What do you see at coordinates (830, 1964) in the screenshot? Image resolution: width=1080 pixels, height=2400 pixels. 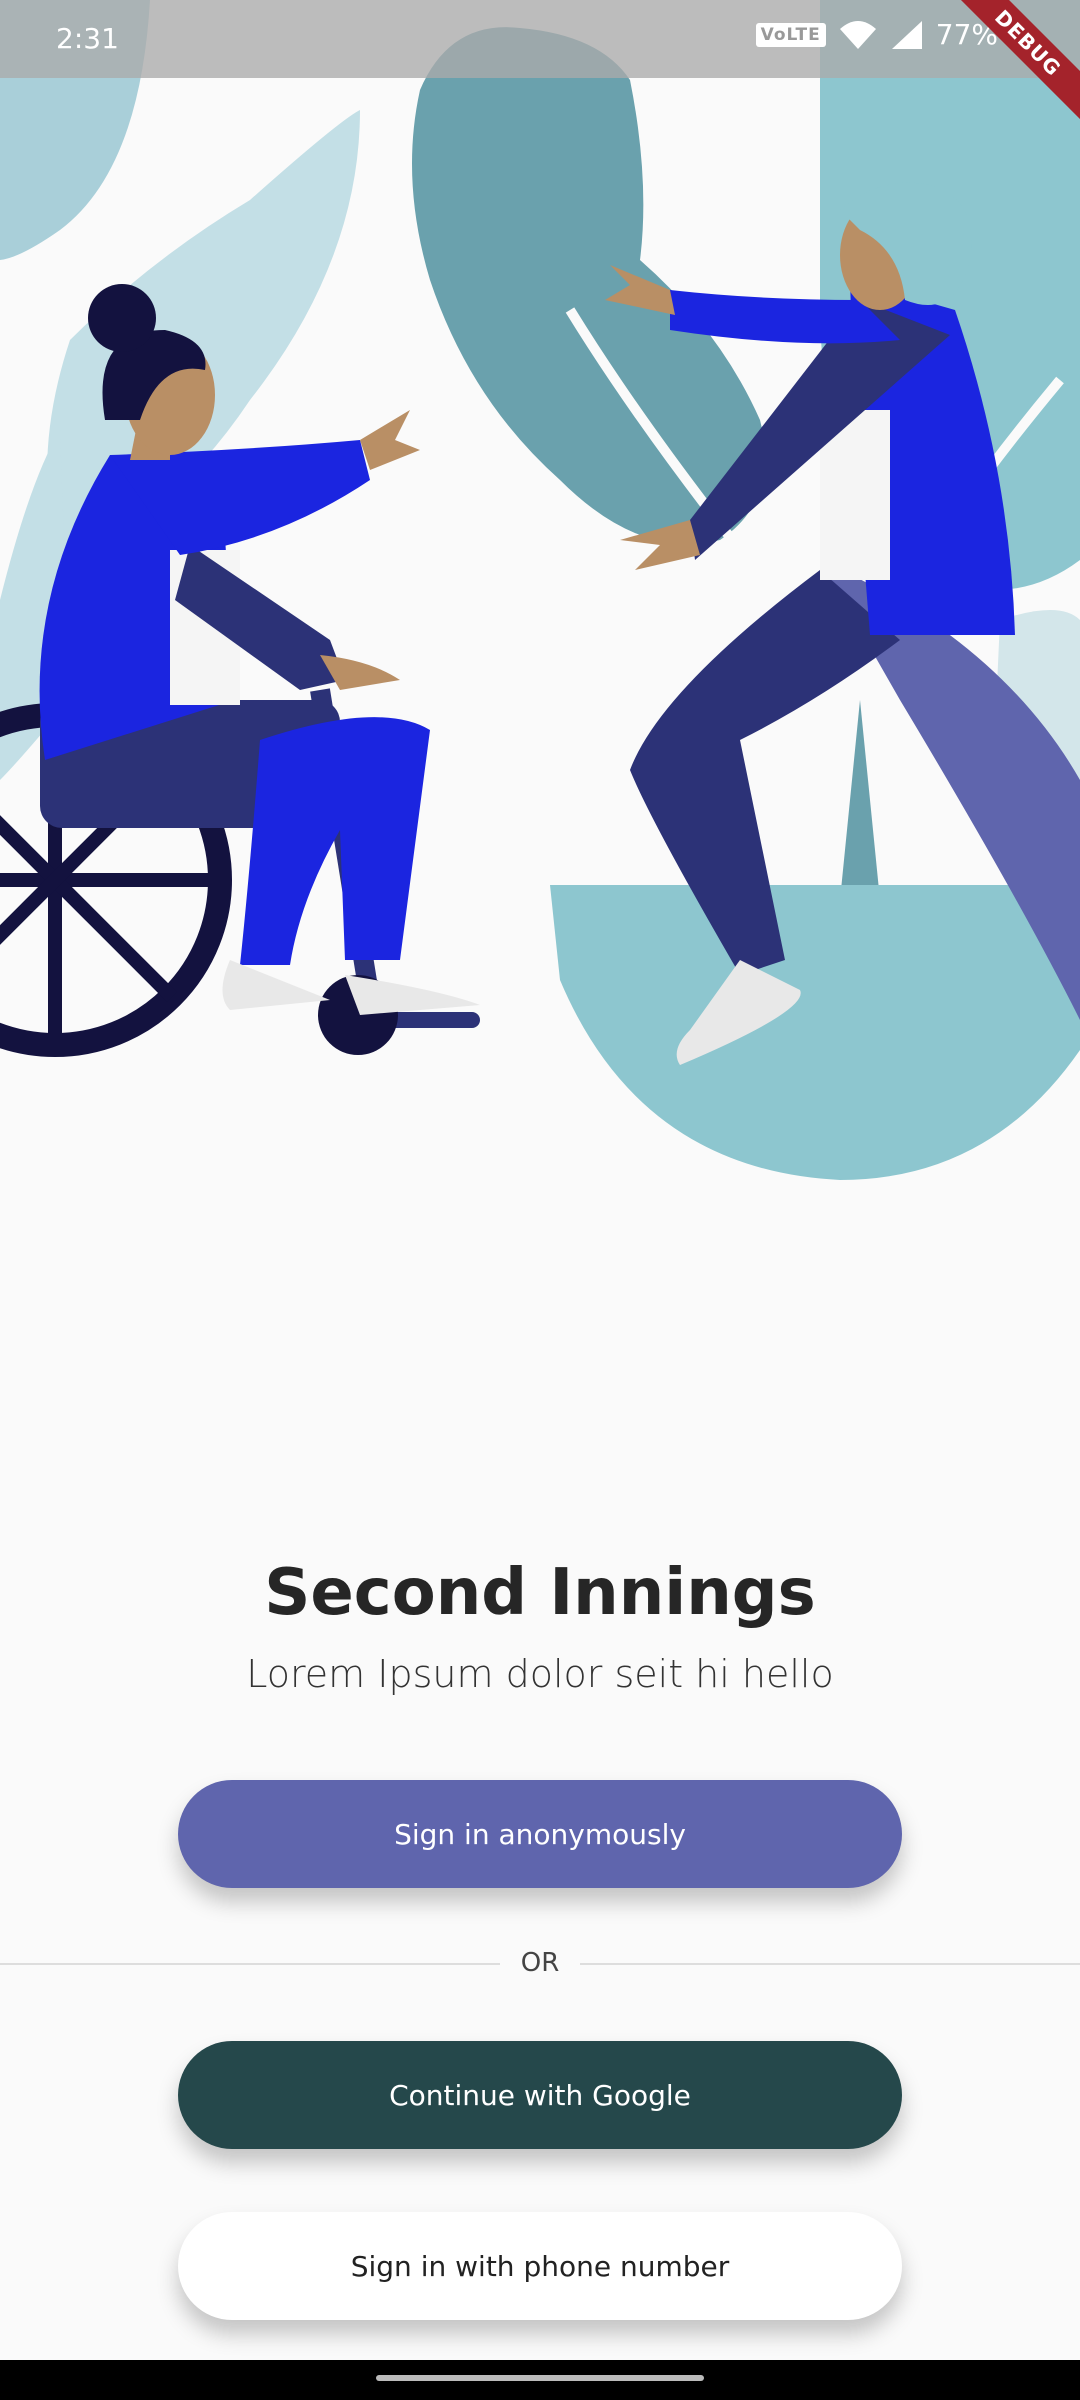 I see `divider-line-right` at bounding box center [830, 1964].